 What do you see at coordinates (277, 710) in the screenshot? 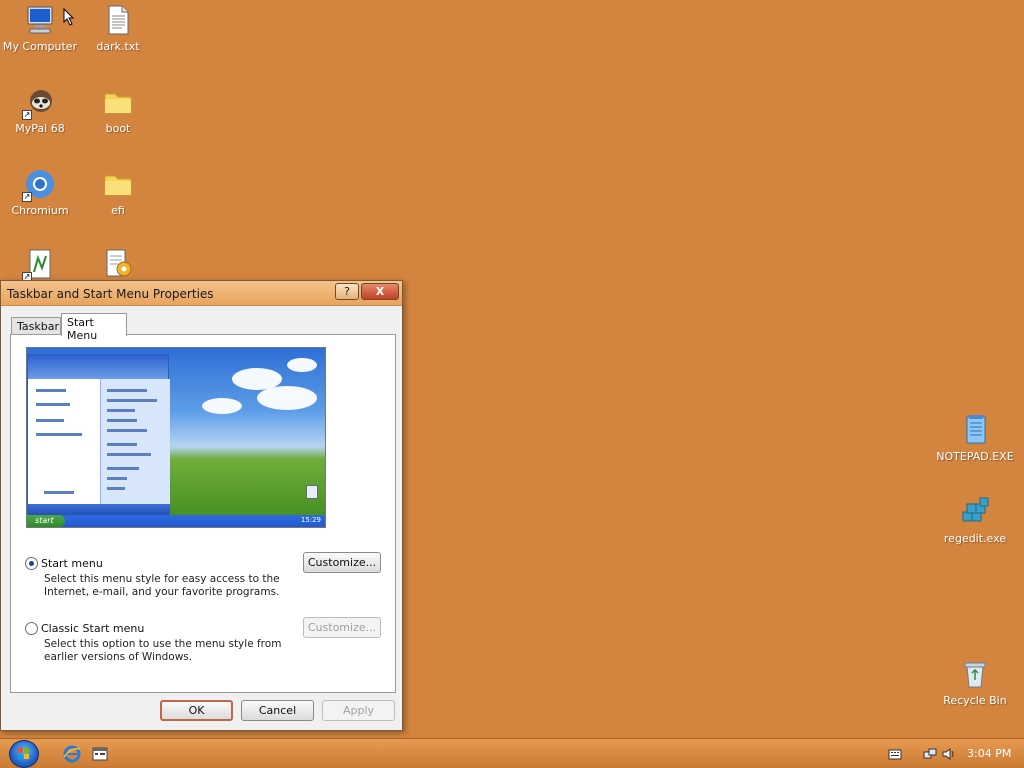
I see `cancel-button: Cancel` at bounding box center [277, 710].